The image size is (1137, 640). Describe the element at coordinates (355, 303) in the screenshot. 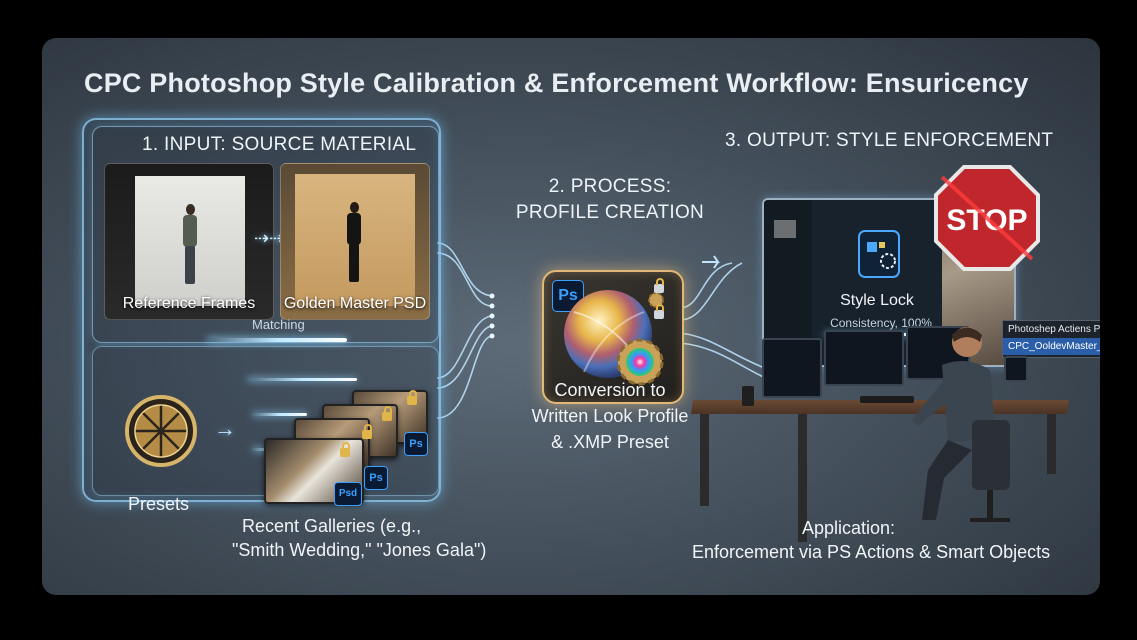

I see `golden-master-caption: Golden Master PSD` at that location.